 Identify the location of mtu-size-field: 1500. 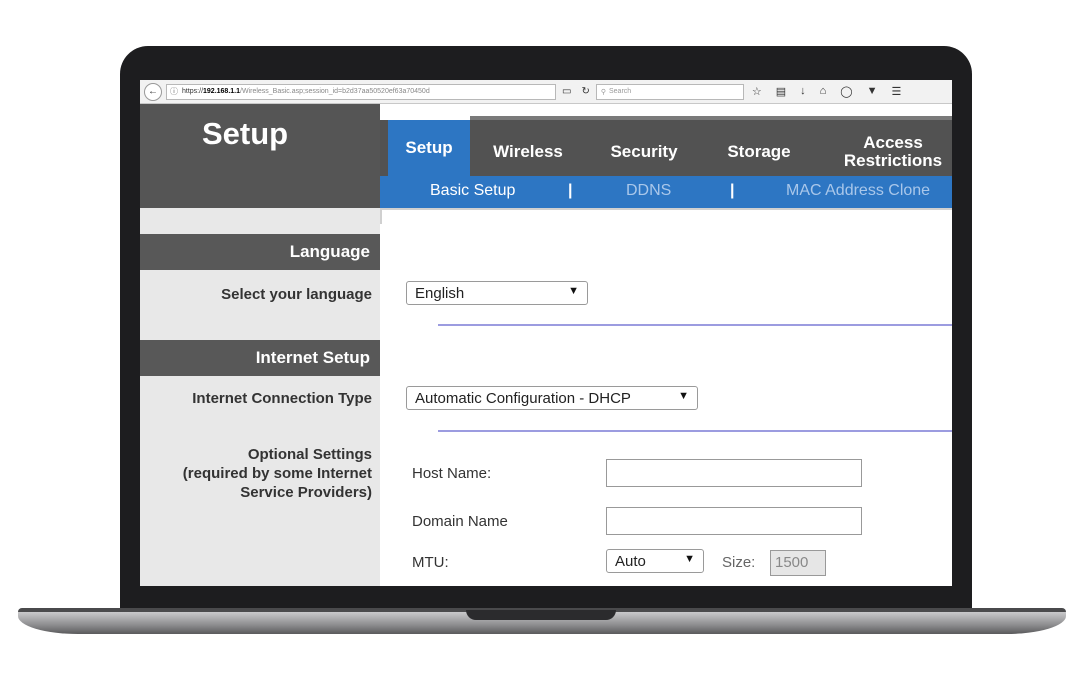
(798, 563).